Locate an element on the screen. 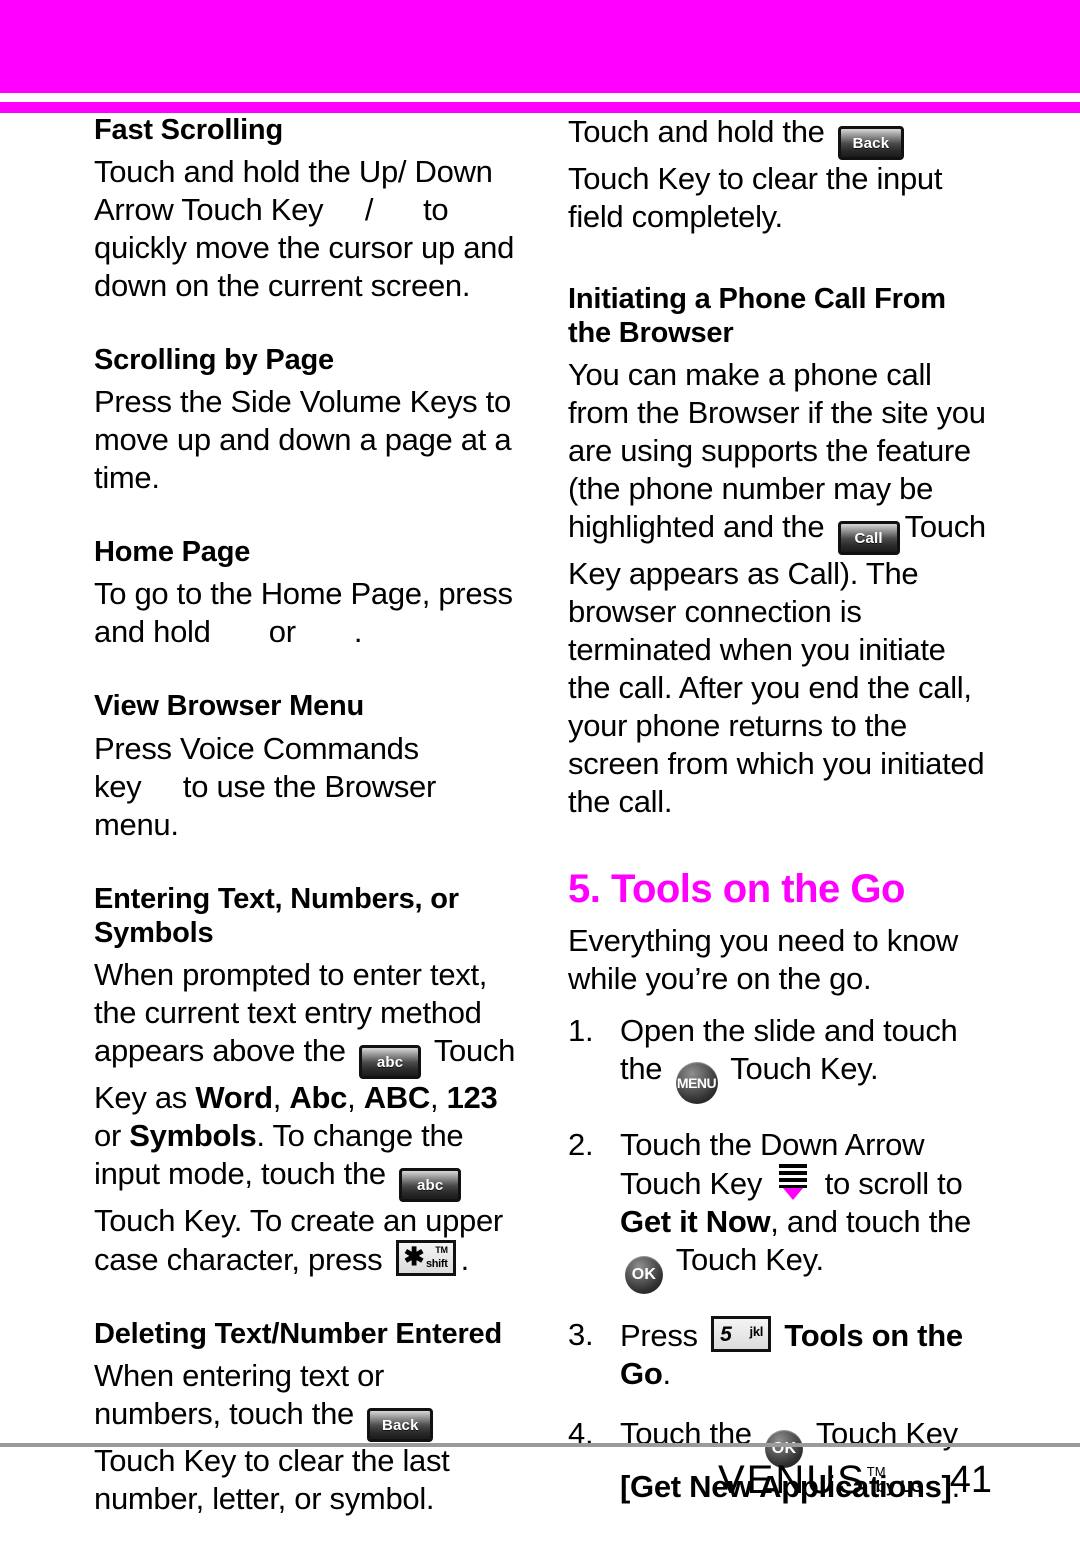 Image resolution: width=1080 pixels, height=1556 pixels. shift-key-label: shift is located at coordinates (436, 1263).